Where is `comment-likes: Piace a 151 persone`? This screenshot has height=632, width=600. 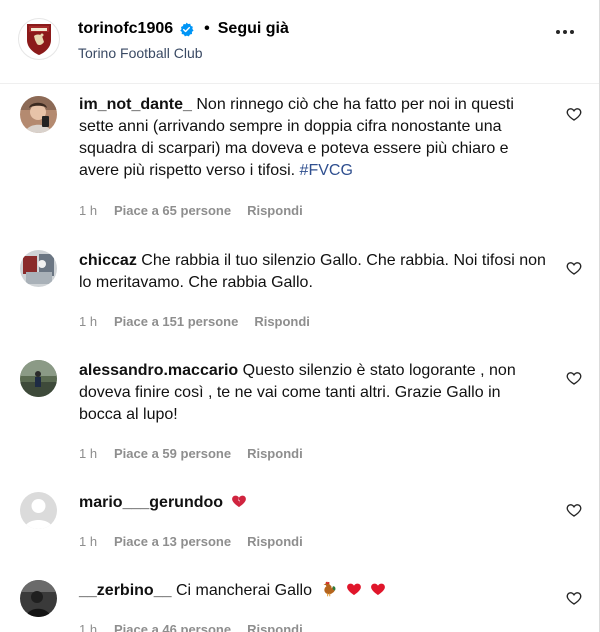
comment-likes: Piace a 151 persone is located at coordinates (176, 321).